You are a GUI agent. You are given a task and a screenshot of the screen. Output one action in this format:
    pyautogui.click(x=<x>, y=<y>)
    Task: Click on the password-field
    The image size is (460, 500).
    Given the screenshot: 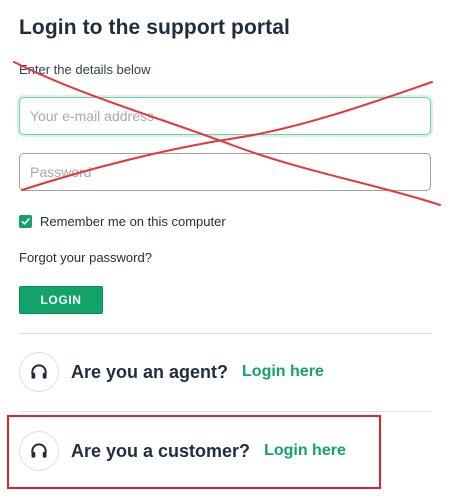 What is the action you would take?
    pyautogui.click(x=225, y=172)
    